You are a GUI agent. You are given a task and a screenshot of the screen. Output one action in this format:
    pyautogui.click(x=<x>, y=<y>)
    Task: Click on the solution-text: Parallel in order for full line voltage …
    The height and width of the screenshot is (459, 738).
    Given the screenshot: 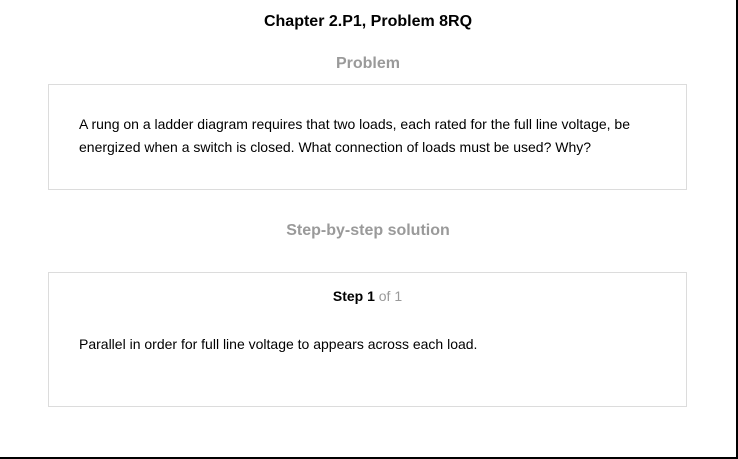 What is the action you would take?
    pyautogui.click(x=278, y=344)
    